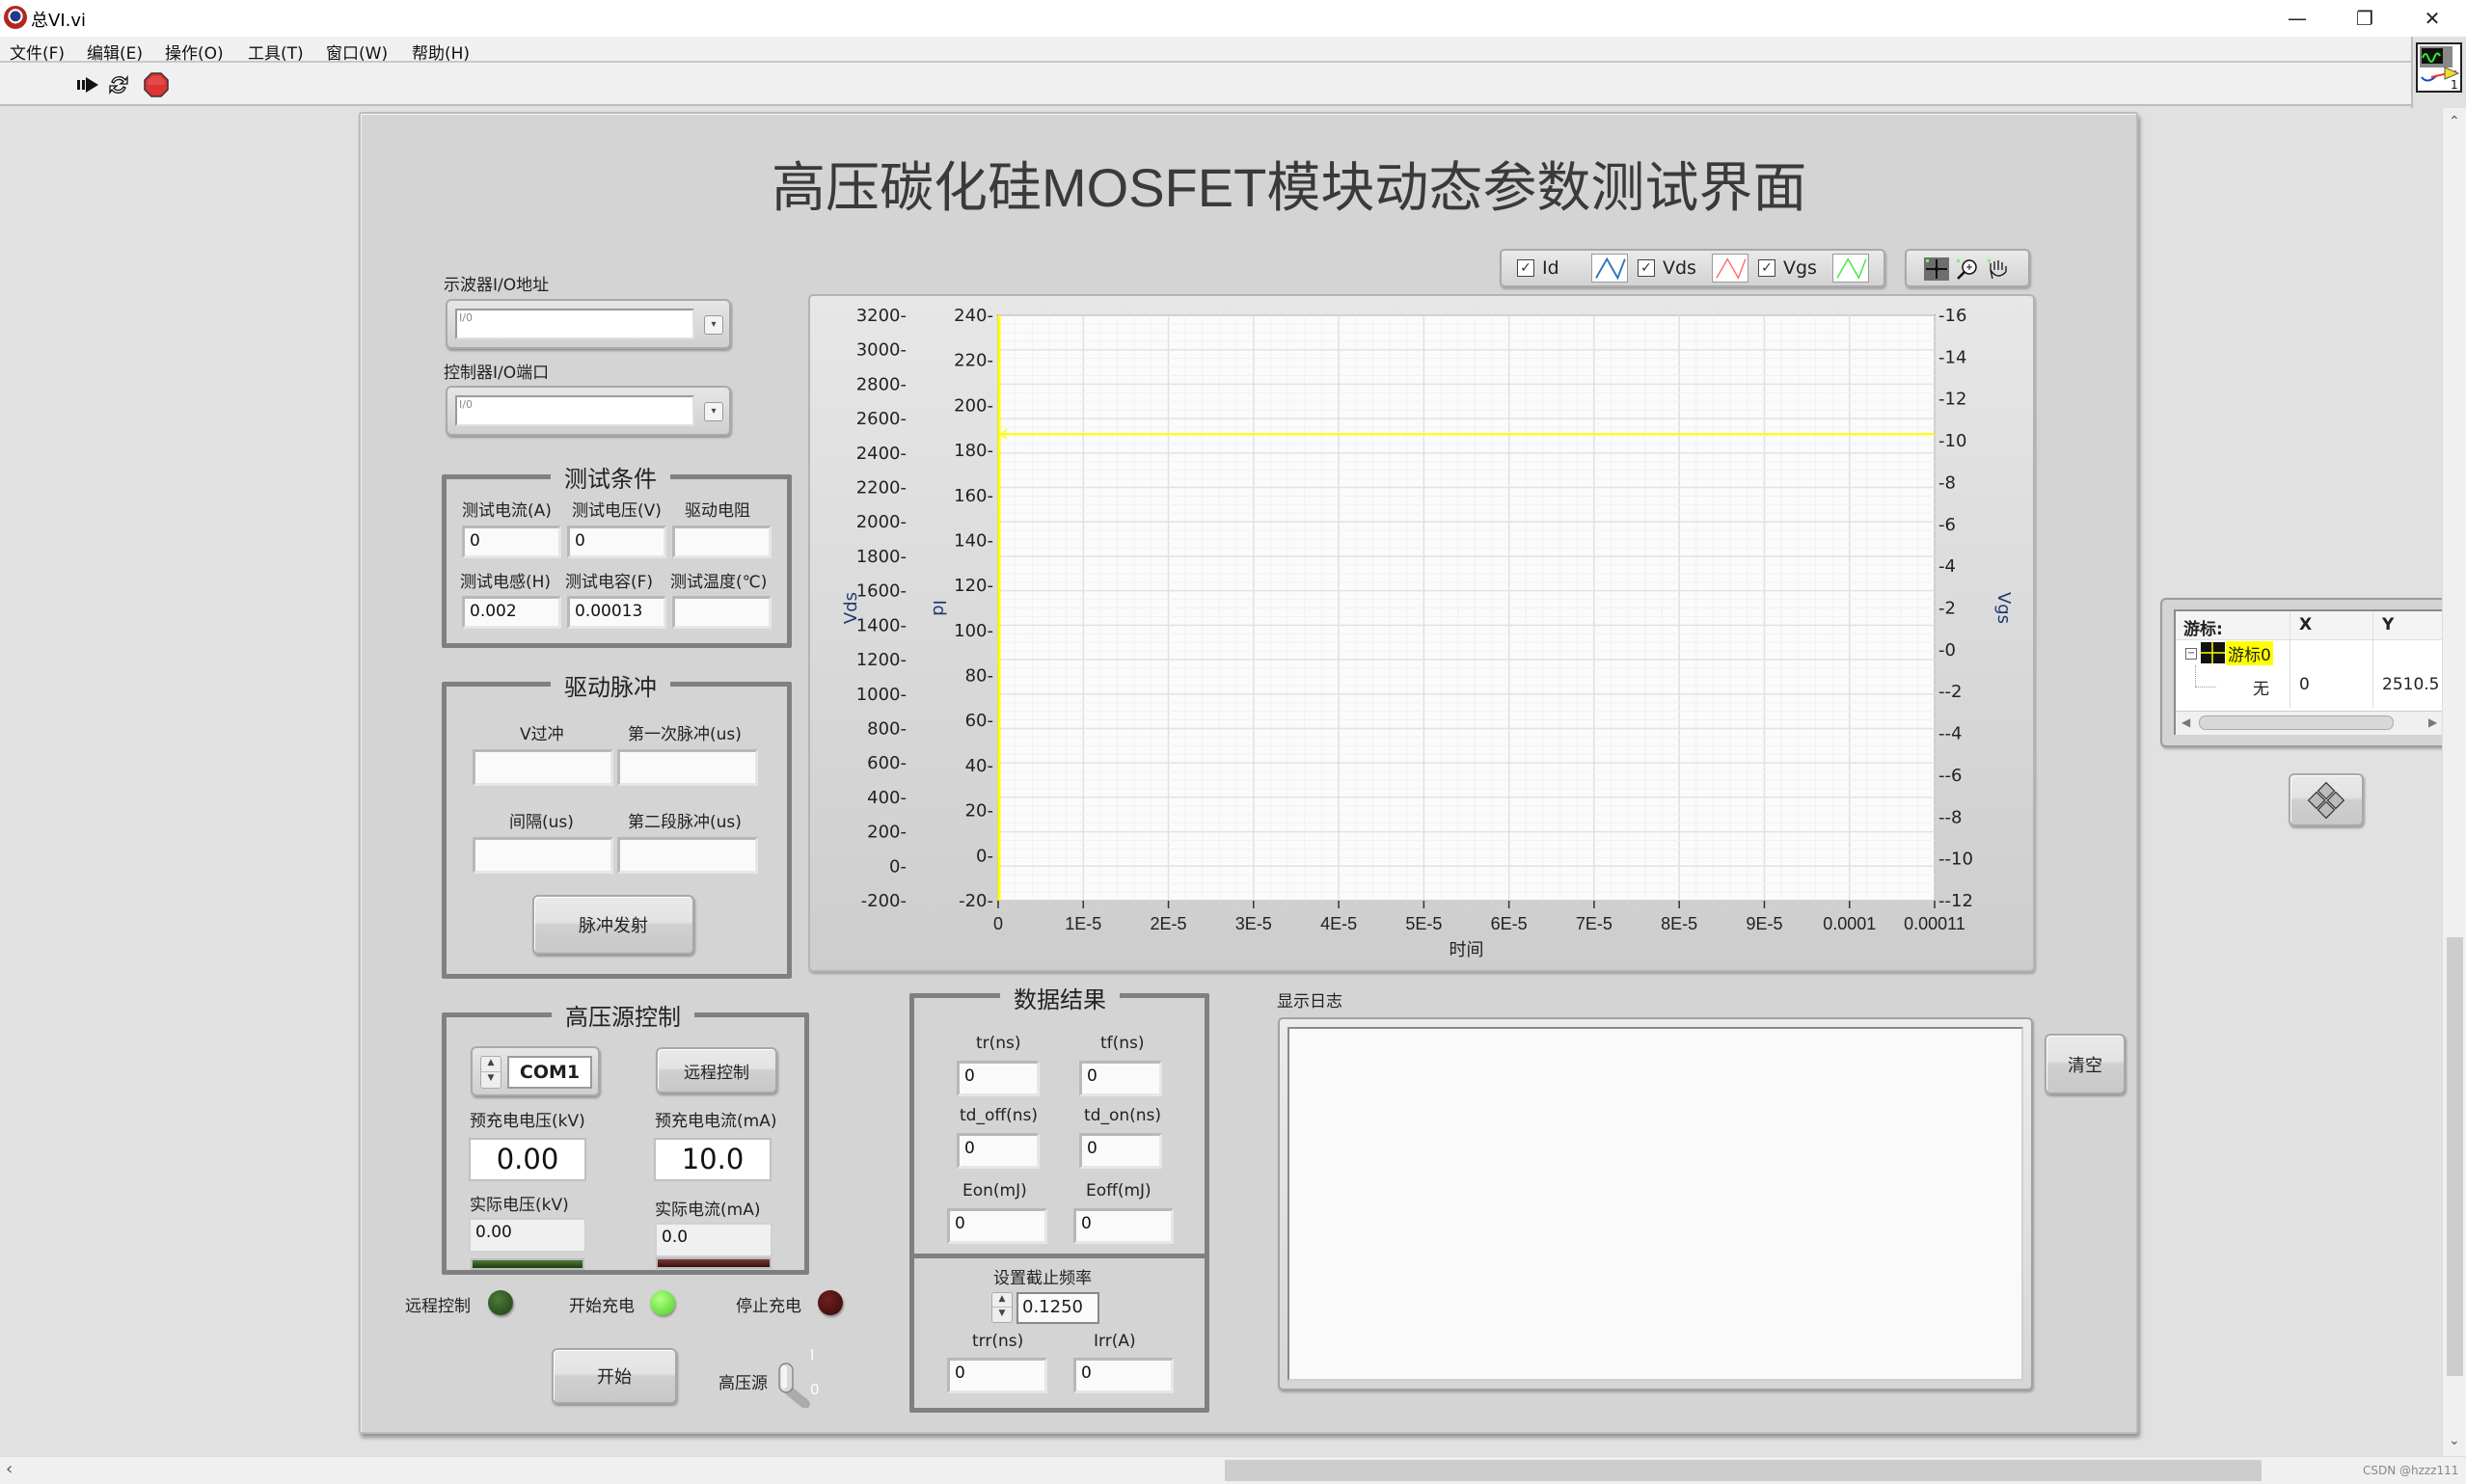 This screenshot has width=2466, height=1484. Describe the element at coordinates (589, 411) in the screenshot. I see `controller-io-port-select: I/0 ▾` at that location.